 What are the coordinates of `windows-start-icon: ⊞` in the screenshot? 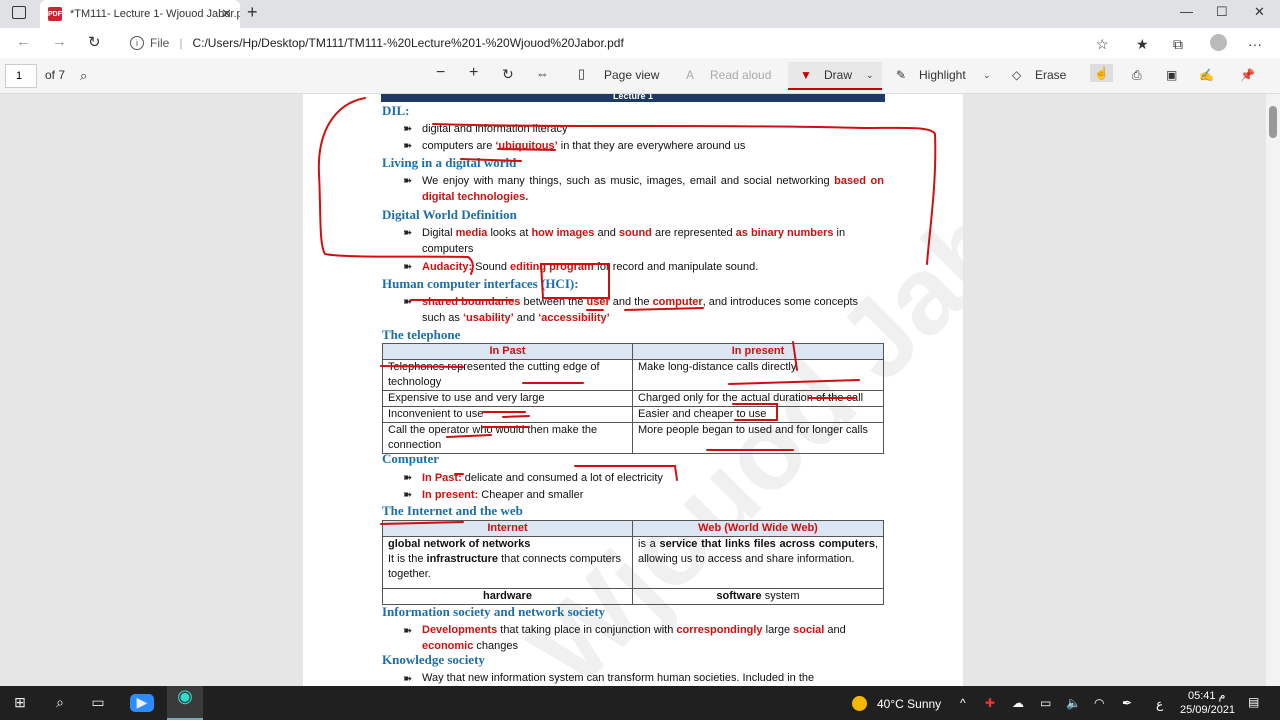 It's located at (20, 703).